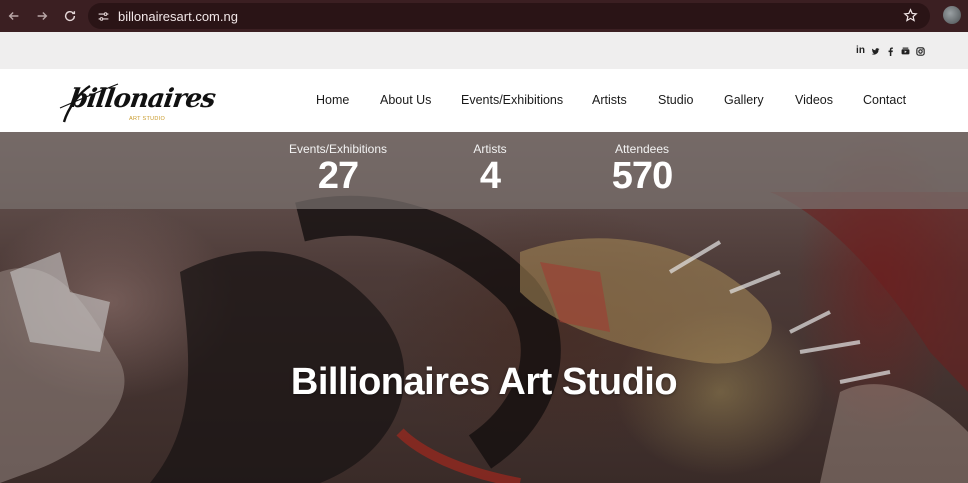 This screenshot has height=483, width=968. Describe the element at coordinates (484, 382) in the screenshot. I see `hero-title: Billionaires Art Studio` at that location.